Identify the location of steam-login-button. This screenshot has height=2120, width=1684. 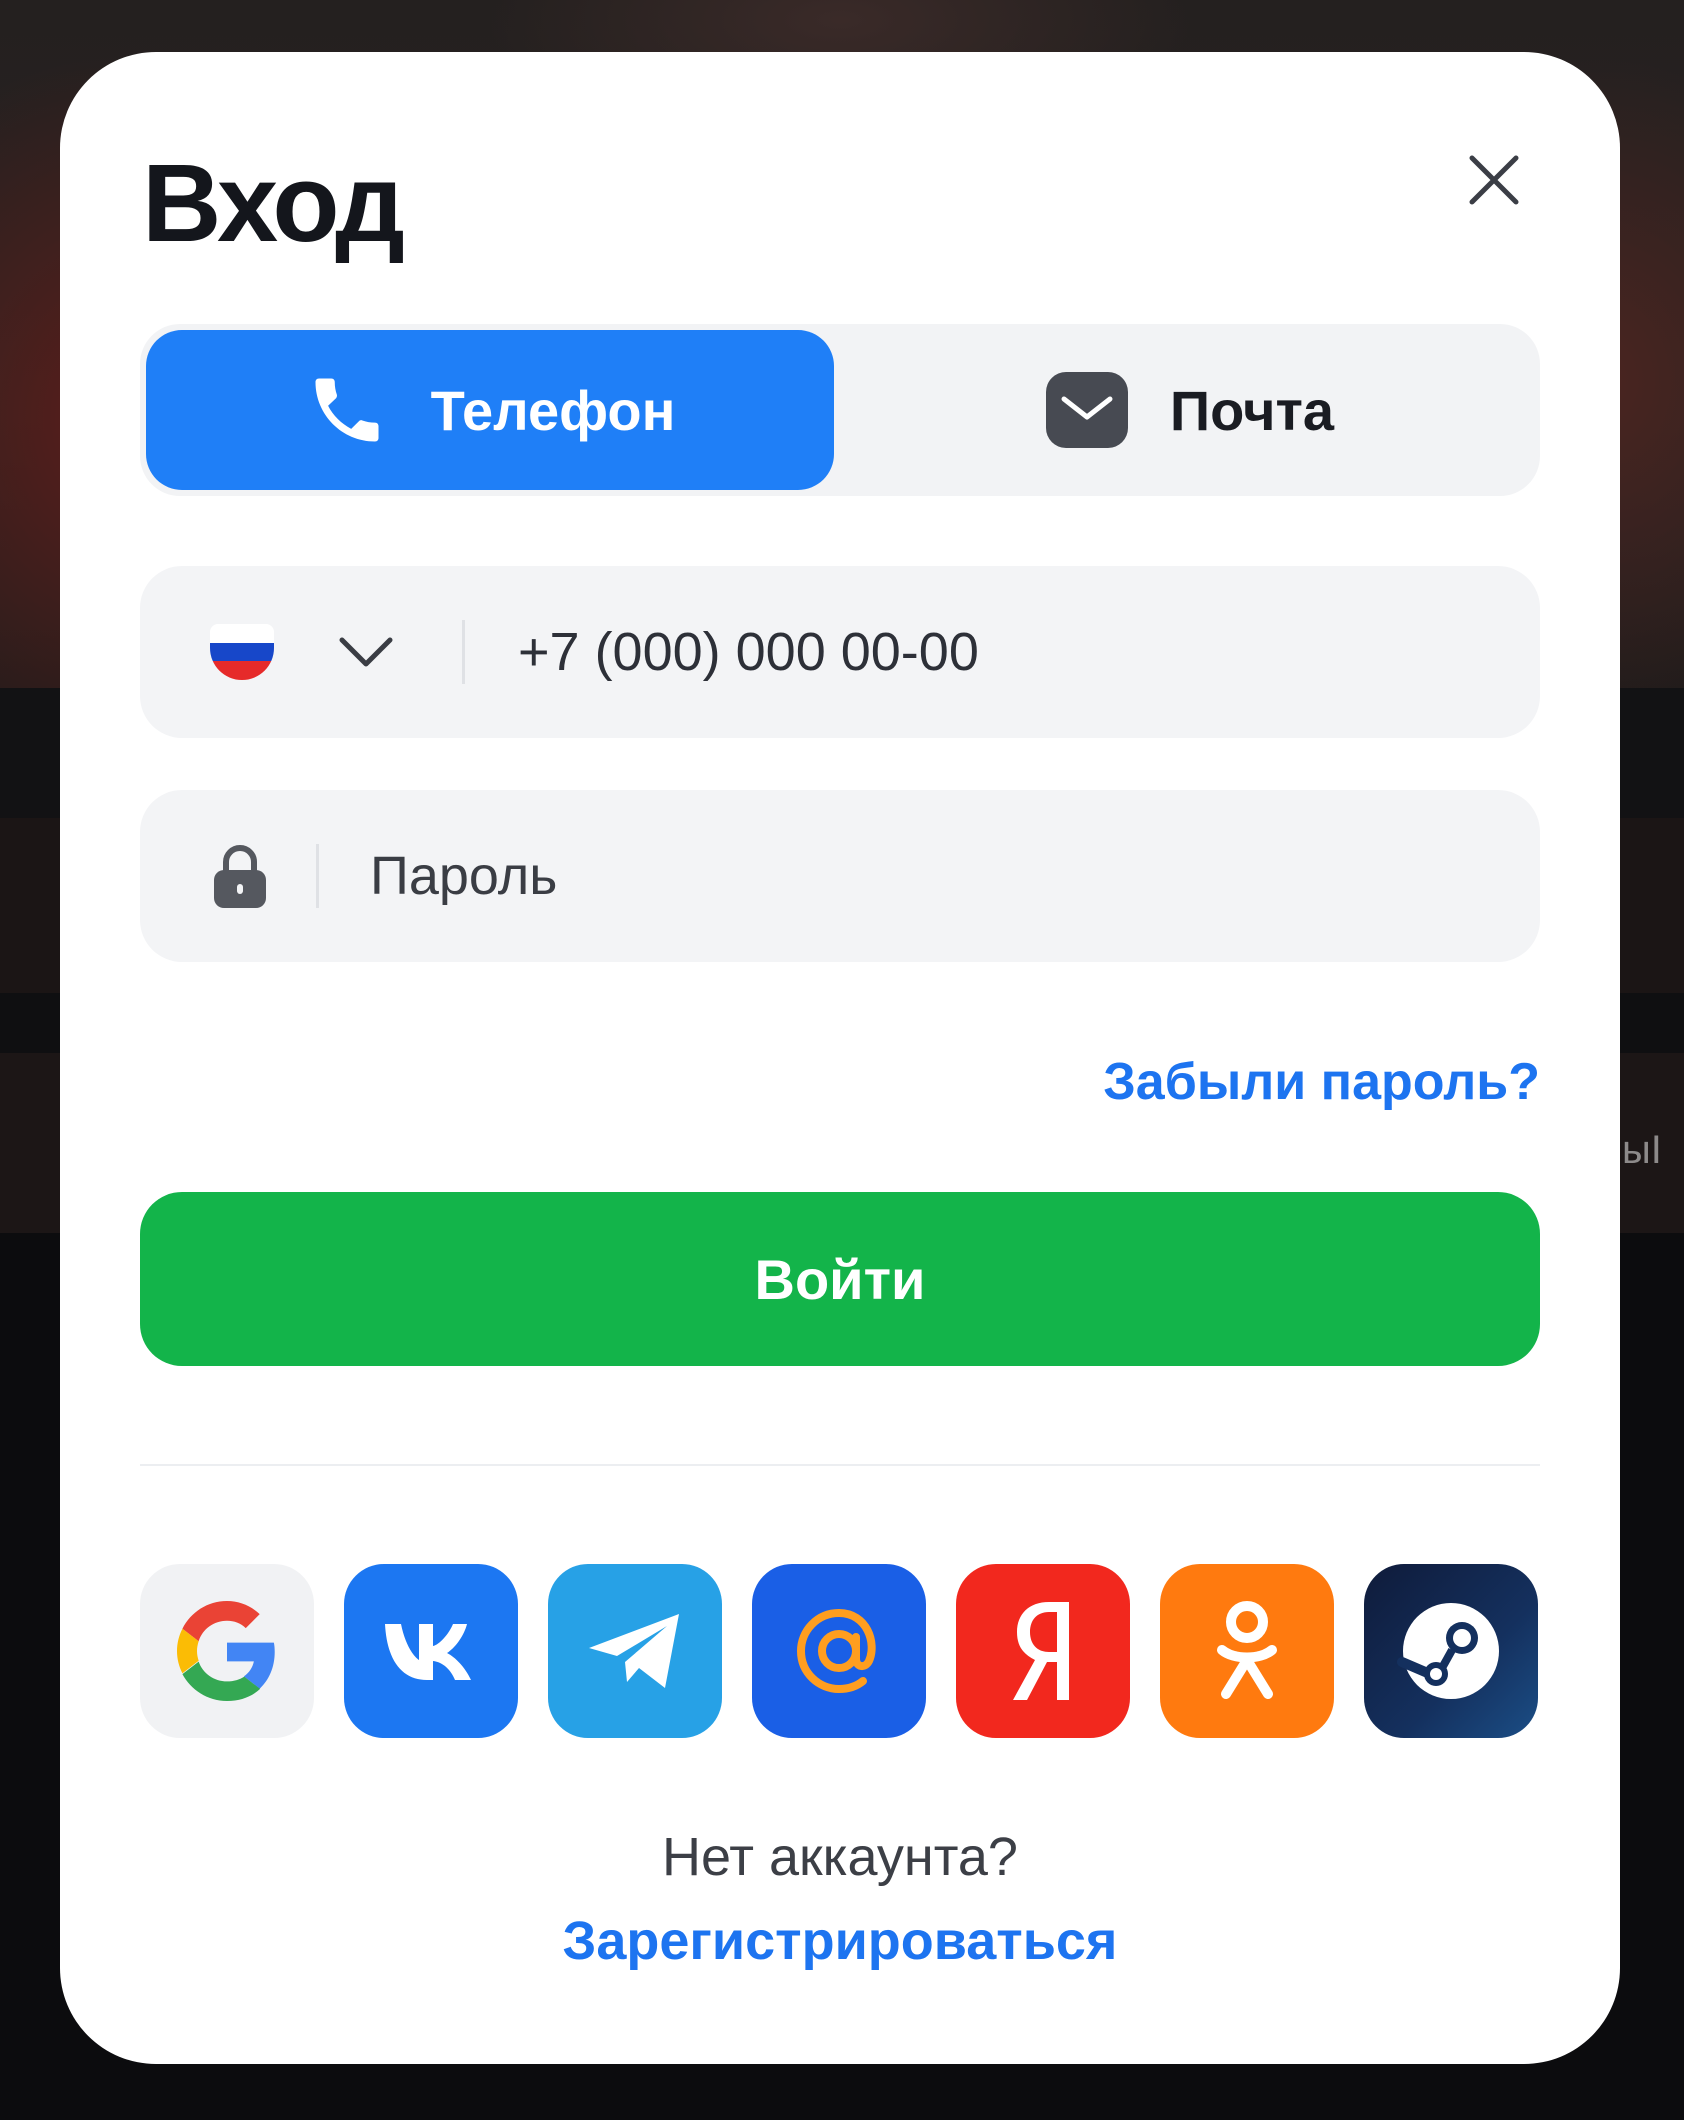
(1451, 1651).